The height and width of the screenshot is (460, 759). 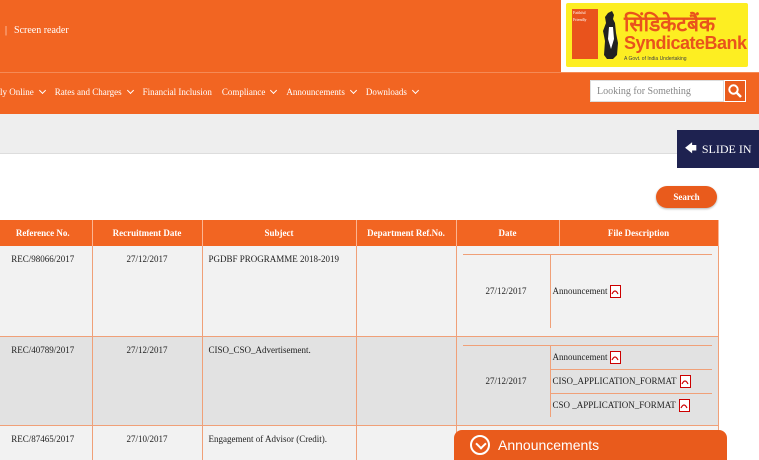 I want to click on accessibility-links: | Screen reader, so click(x=37, y=30).